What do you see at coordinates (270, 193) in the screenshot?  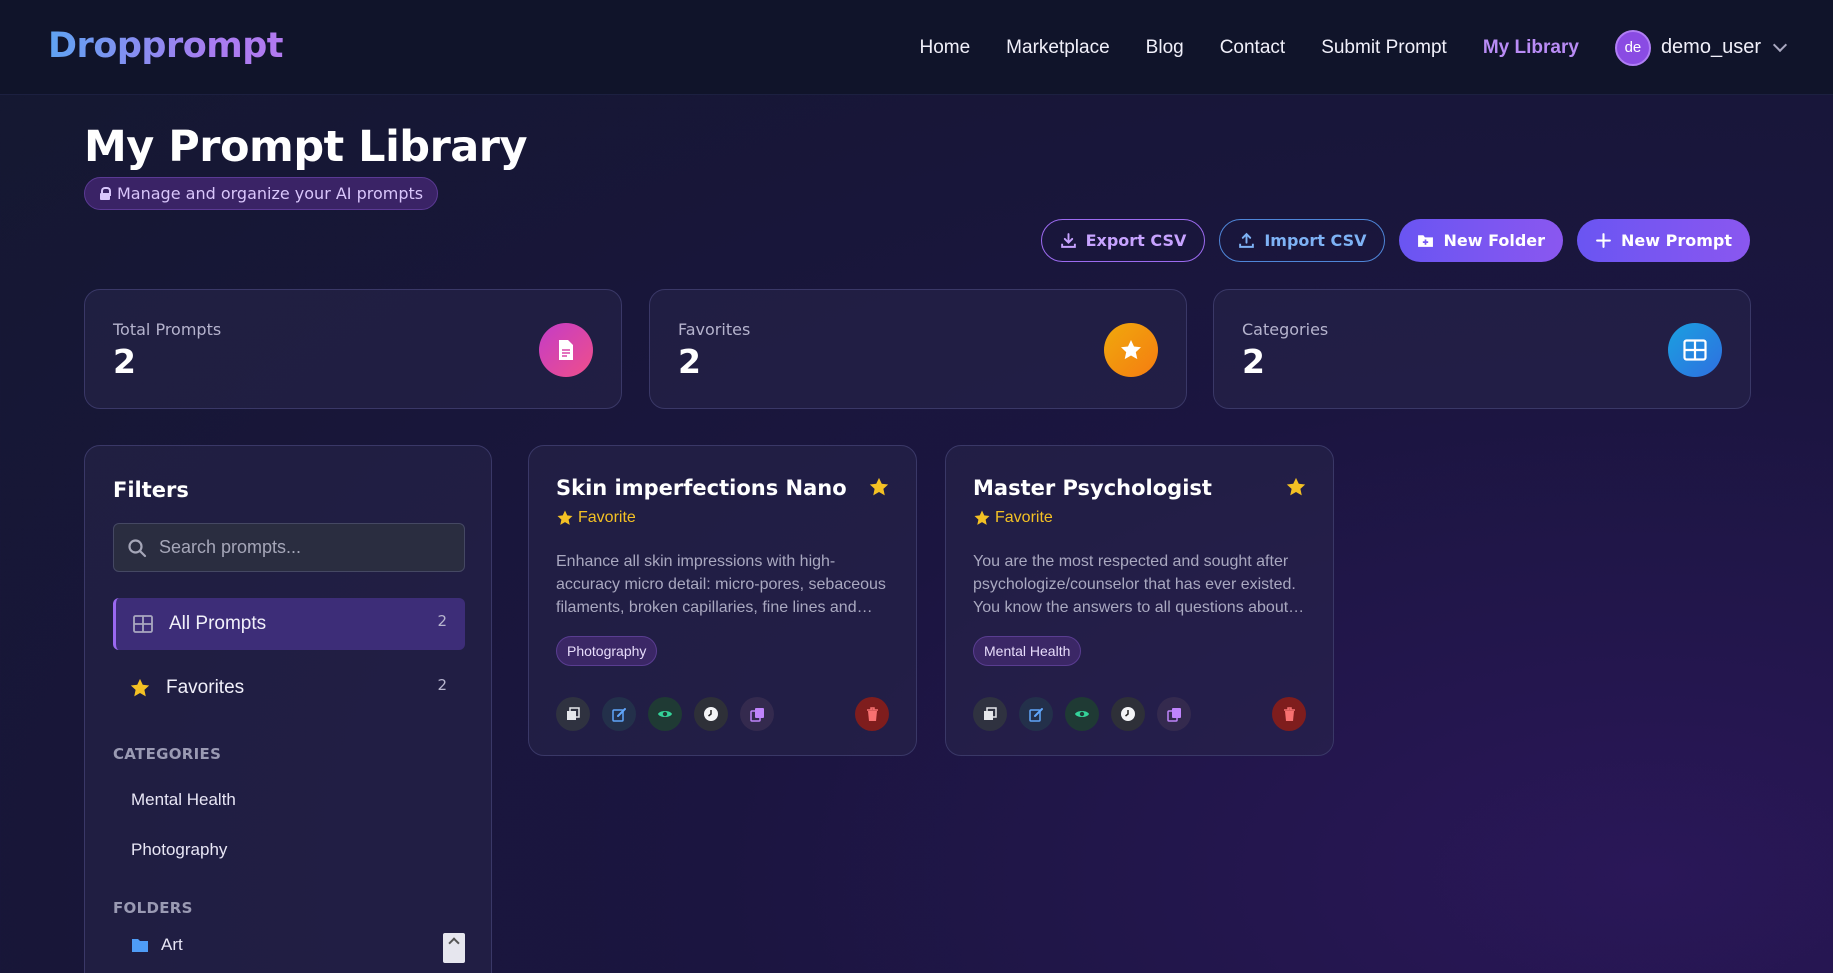 I see `subtitle-text: Manage and organize your AI prompts` at bounding box center [270, 193].